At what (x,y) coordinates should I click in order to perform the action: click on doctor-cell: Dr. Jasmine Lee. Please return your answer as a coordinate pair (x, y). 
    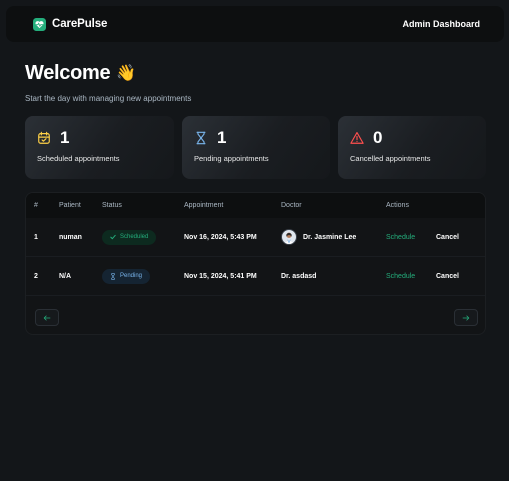
    Looking at the image, I should click on (318, 237).